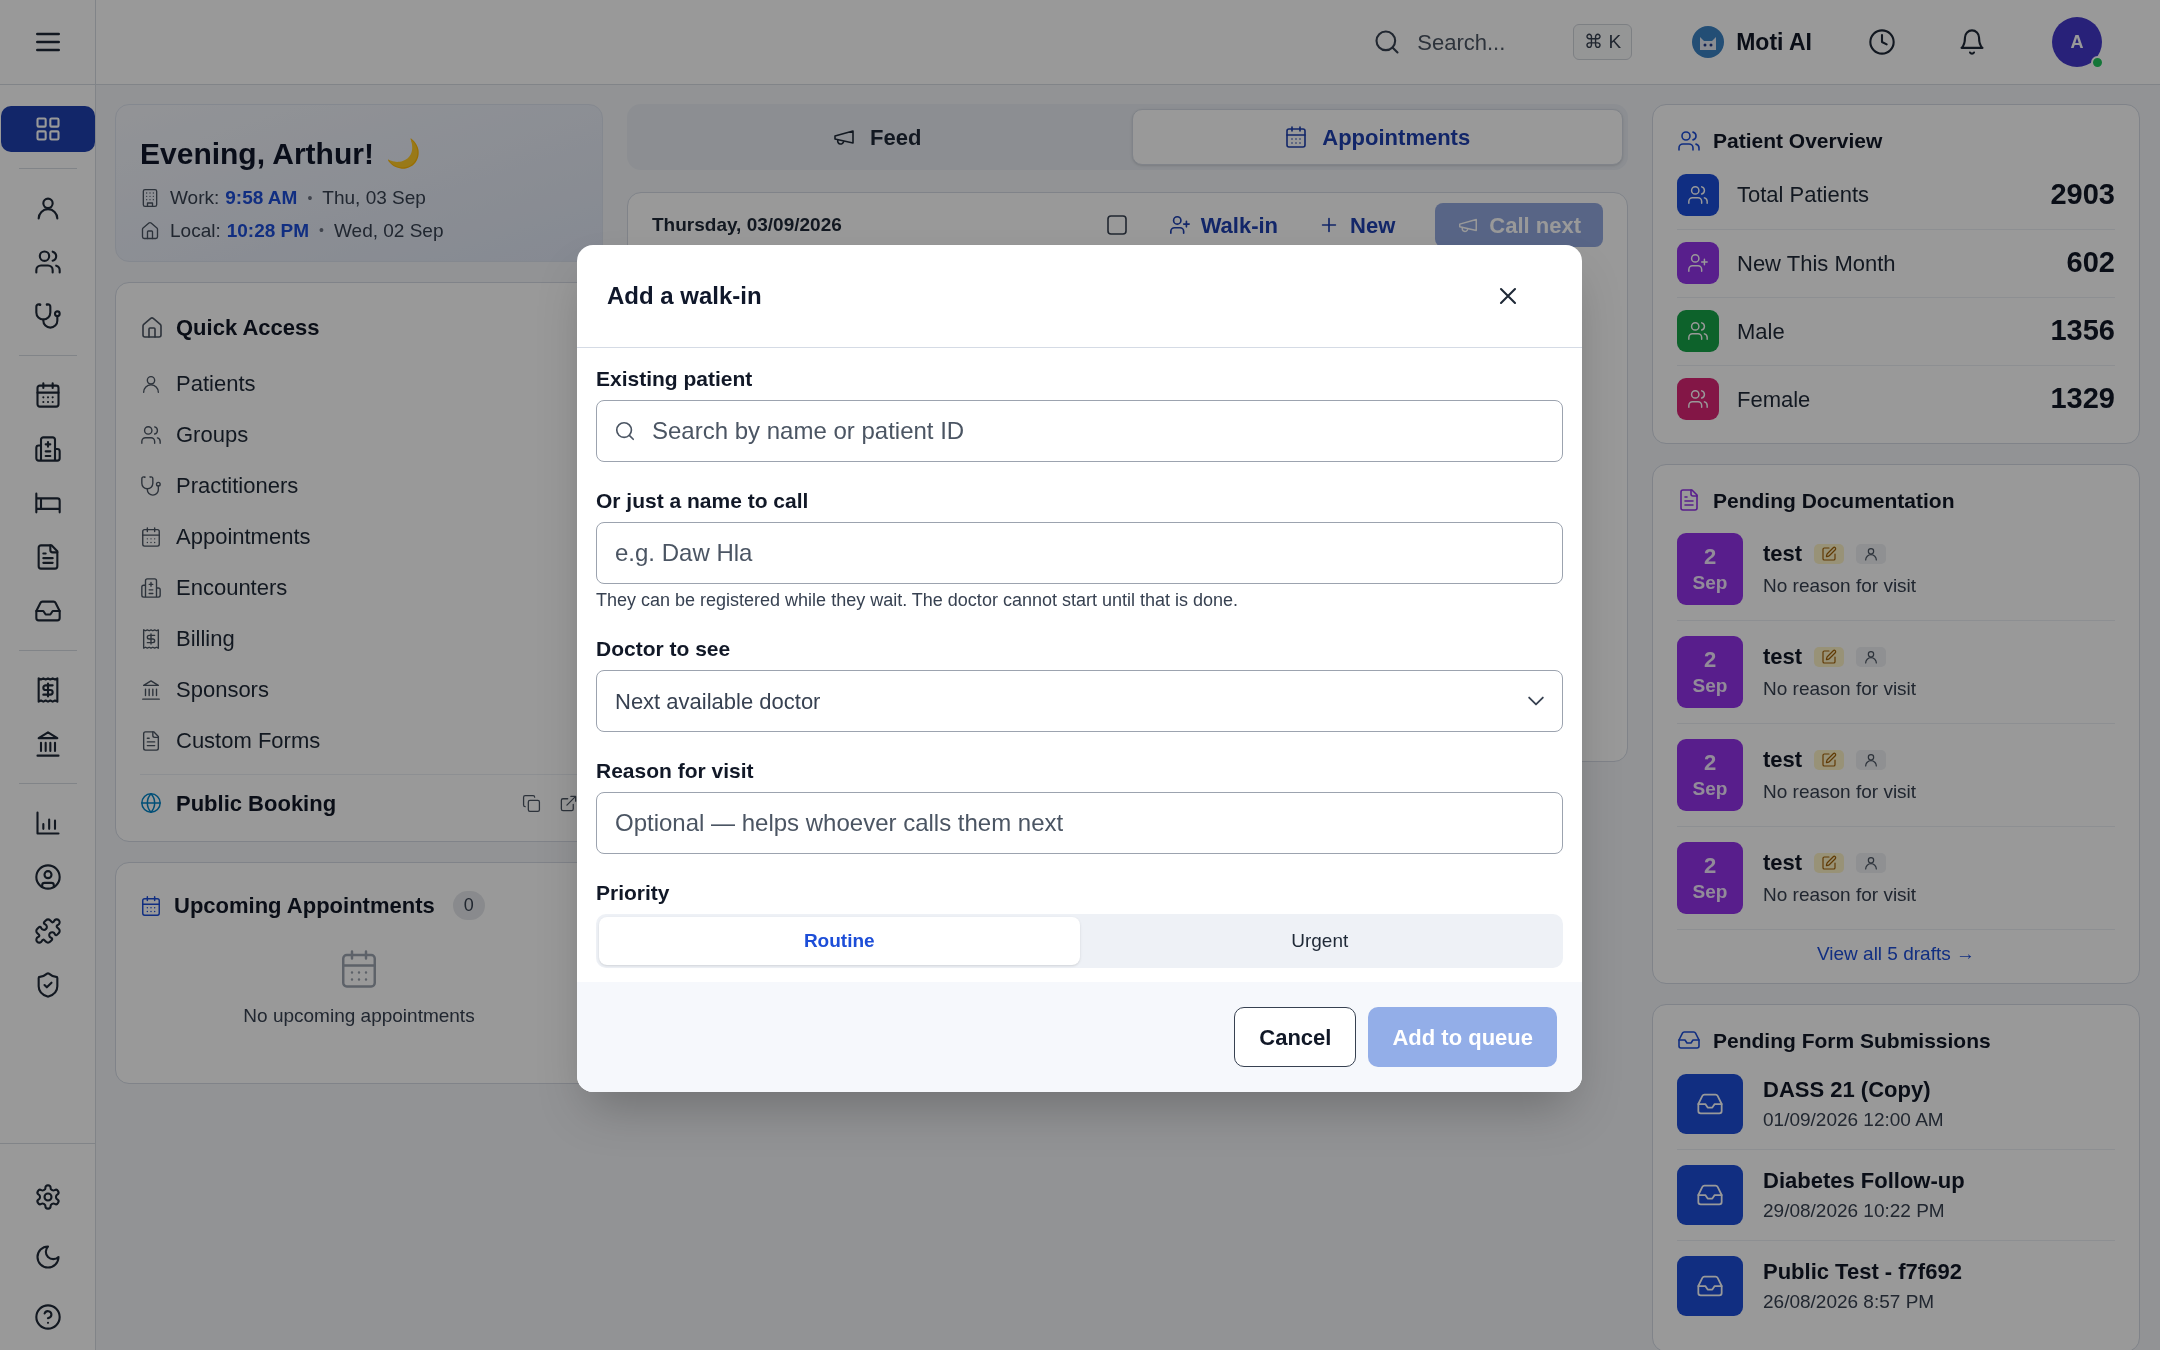 Image resolution: width=2160 pixels, height=1350 pixels. Describe the element at coordinates (1079, 431) in the screenshot. I see `patient-search-field: Search by name or patient ID` at that location.